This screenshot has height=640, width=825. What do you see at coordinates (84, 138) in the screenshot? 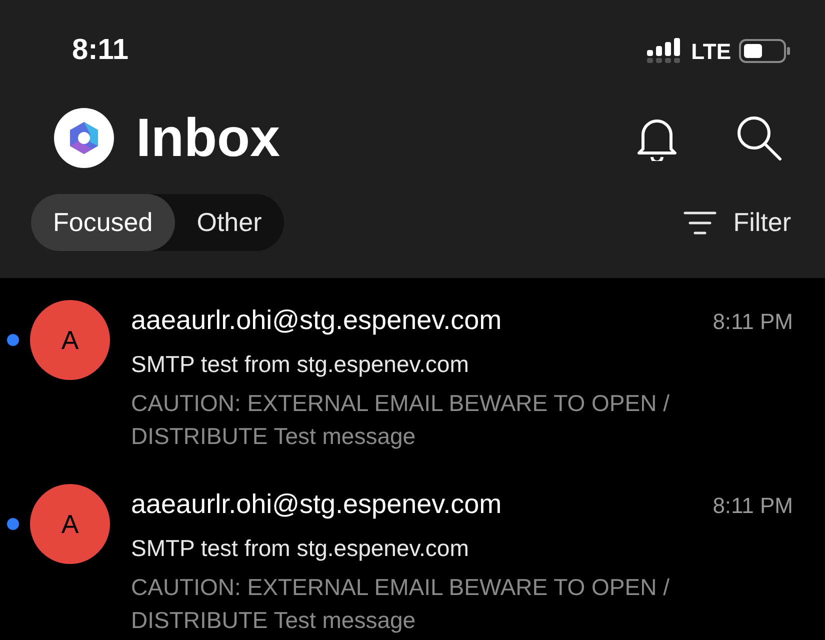
I see `app-logo-icon` at bounding box center [84, 138].